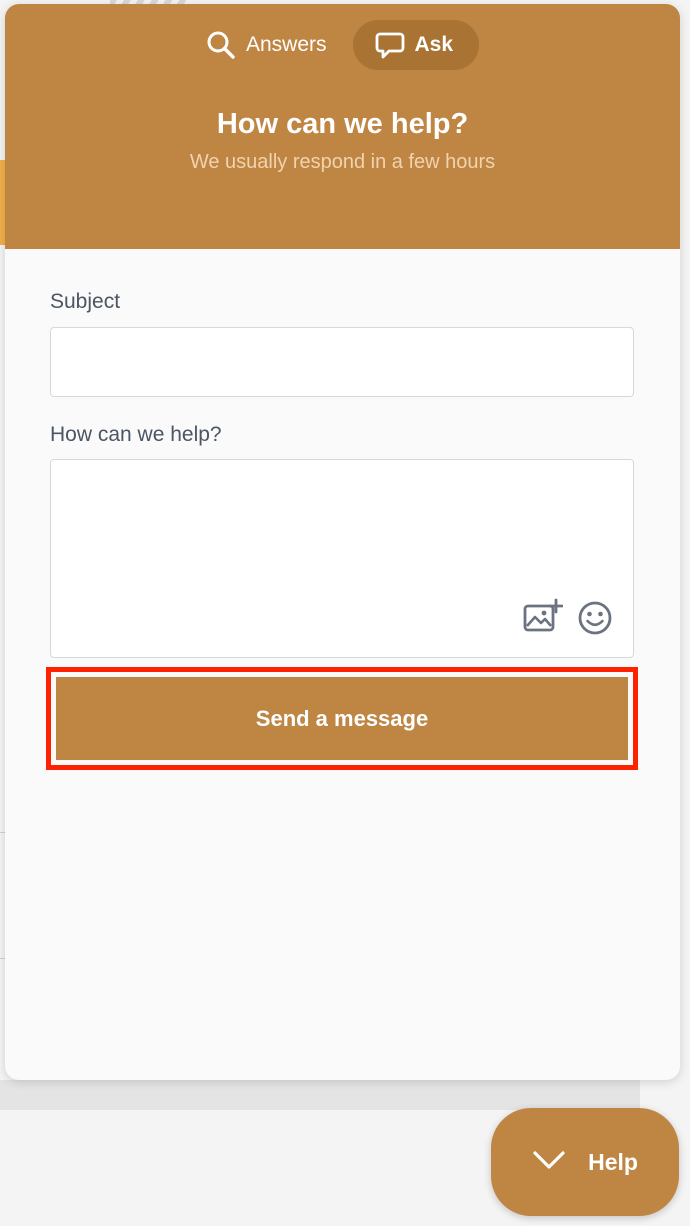  I want to click on message-box, so click(342, 558).